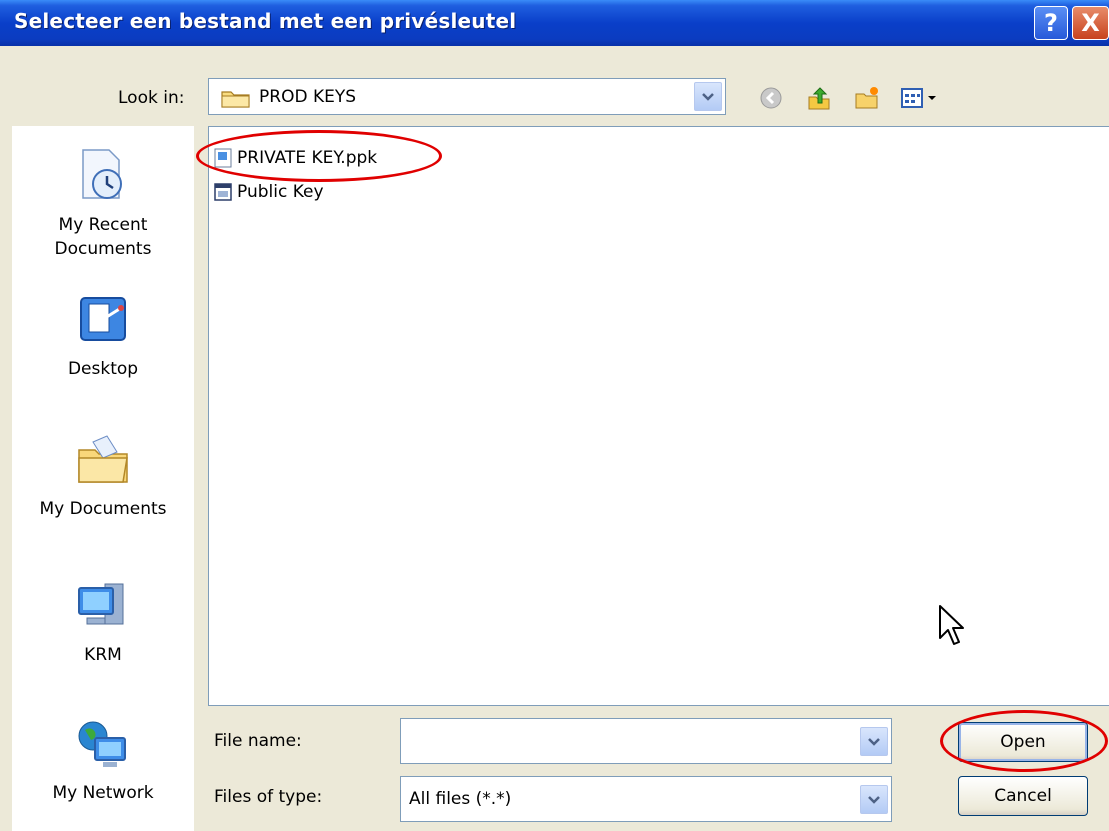  Describe the element at coordinates (102, 744) in the screenshot. I see `network-icon` at that location.